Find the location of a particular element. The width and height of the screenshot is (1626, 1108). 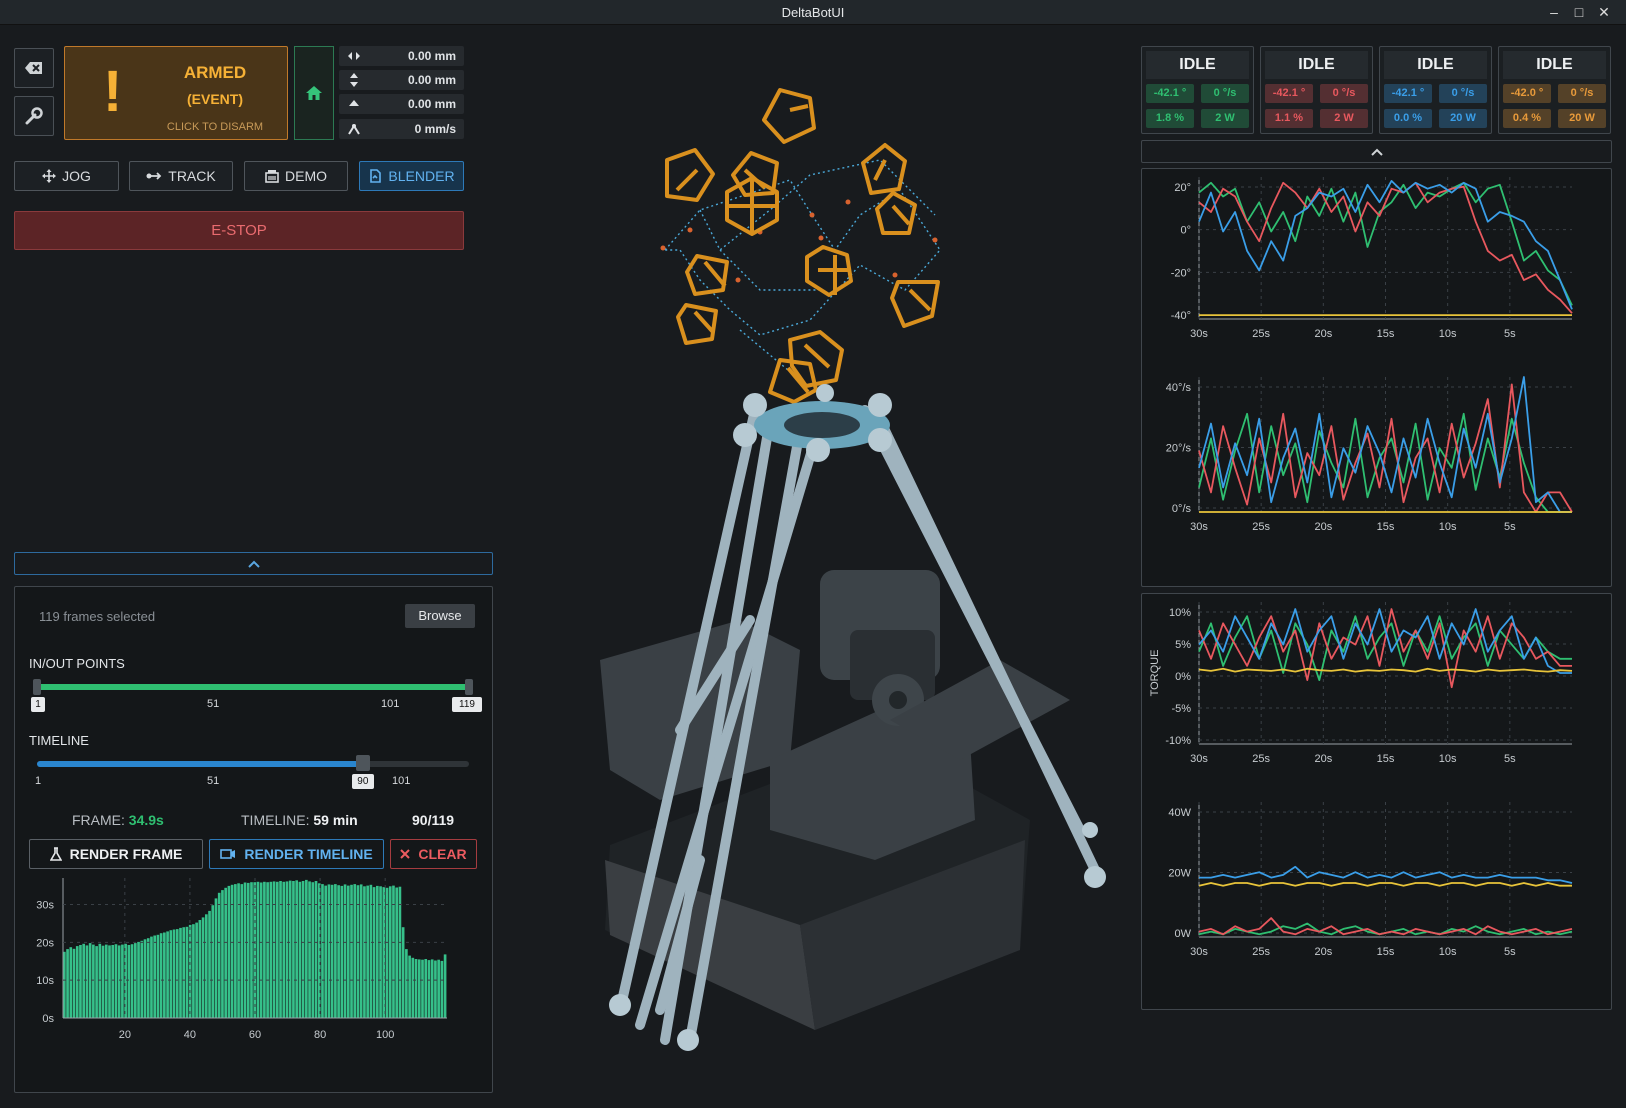

browse-button: Browse is located at coordinates (440, 616).